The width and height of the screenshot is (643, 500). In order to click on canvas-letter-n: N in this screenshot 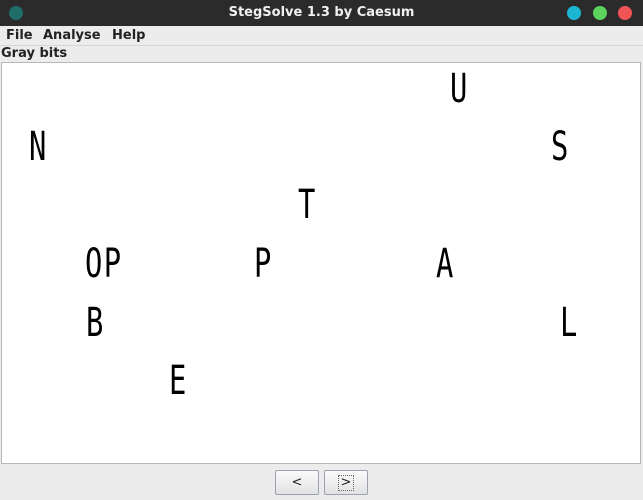, I will do `click(38, 147)`.